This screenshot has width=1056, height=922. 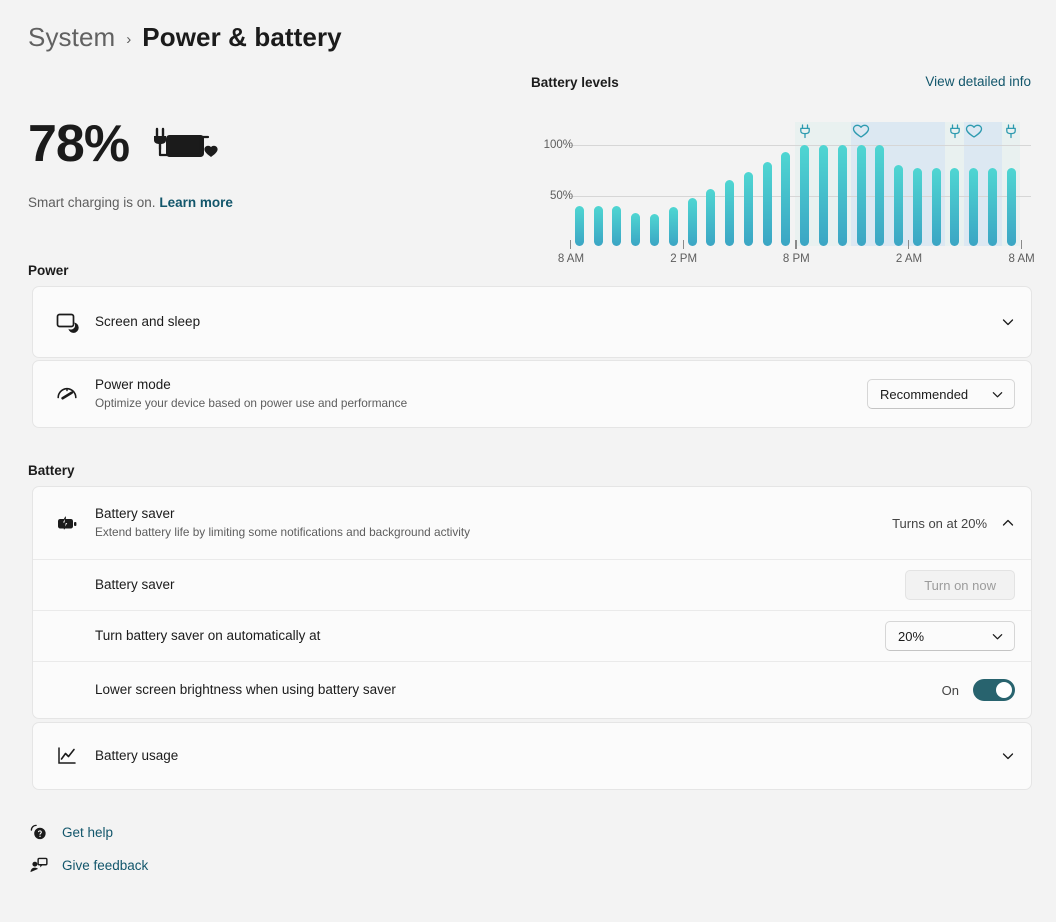 I want to click on row-screen-and-sleep: Screen and sleep, so click(x=532, y=322).